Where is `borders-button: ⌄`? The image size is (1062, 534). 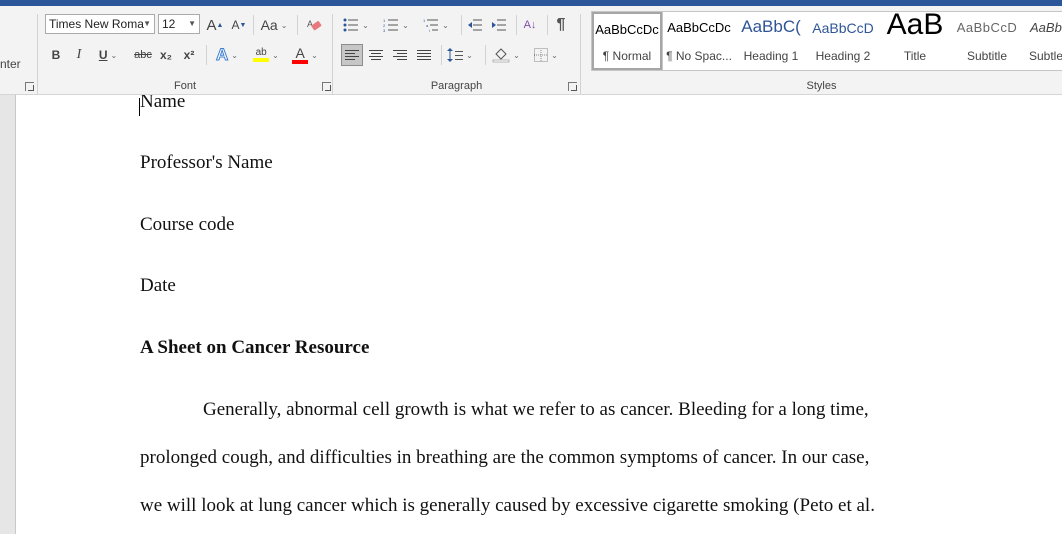 borders-button: ⌄ is located at coordinates (546, 55).